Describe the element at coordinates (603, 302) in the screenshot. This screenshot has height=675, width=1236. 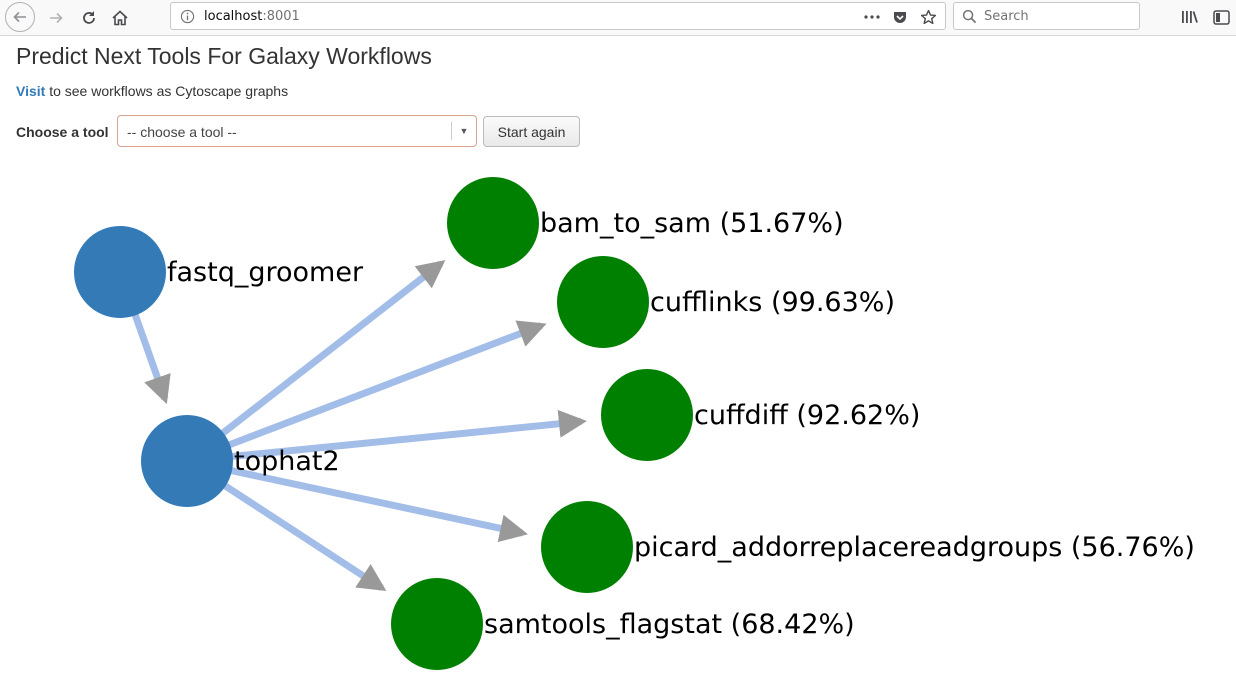
I see `node-cufflinks` at that location.